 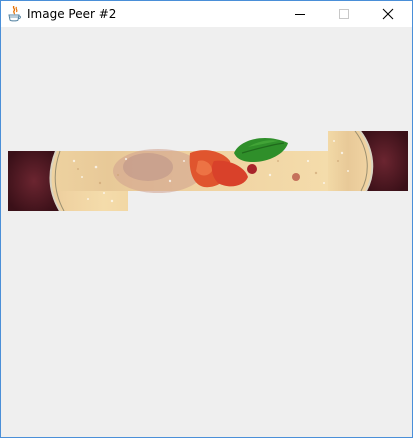 I want to click on java-cup-icon, so click(x=14, y=13).